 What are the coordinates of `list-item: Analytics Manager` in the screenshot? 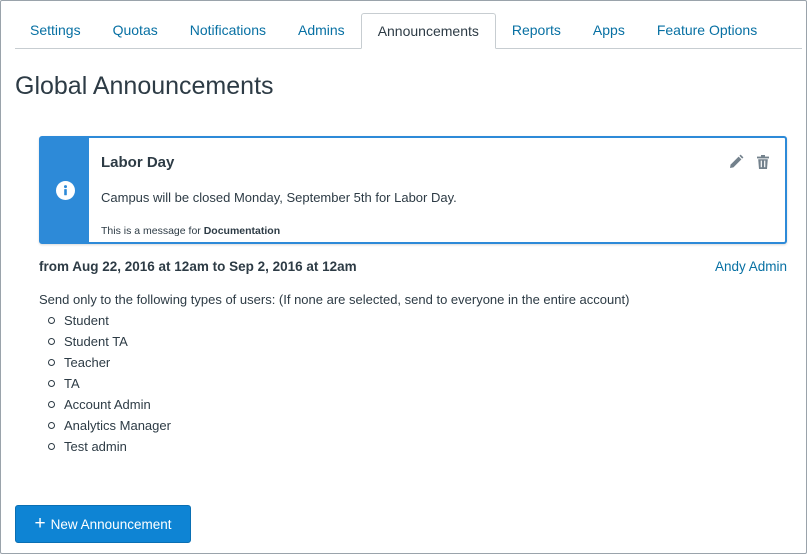 It's located at (105, 428).